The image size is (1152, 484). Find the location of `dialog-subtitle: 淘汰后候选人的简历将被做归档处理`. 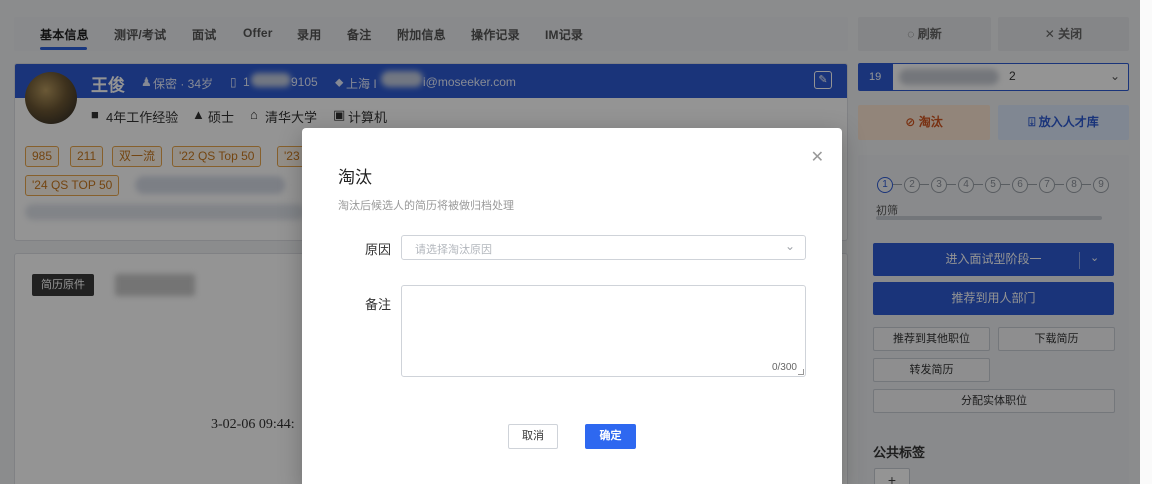

dialog-subtitle: 淘汰后候选人的简历将被做归档处理 is located at coordinates (426, 206).